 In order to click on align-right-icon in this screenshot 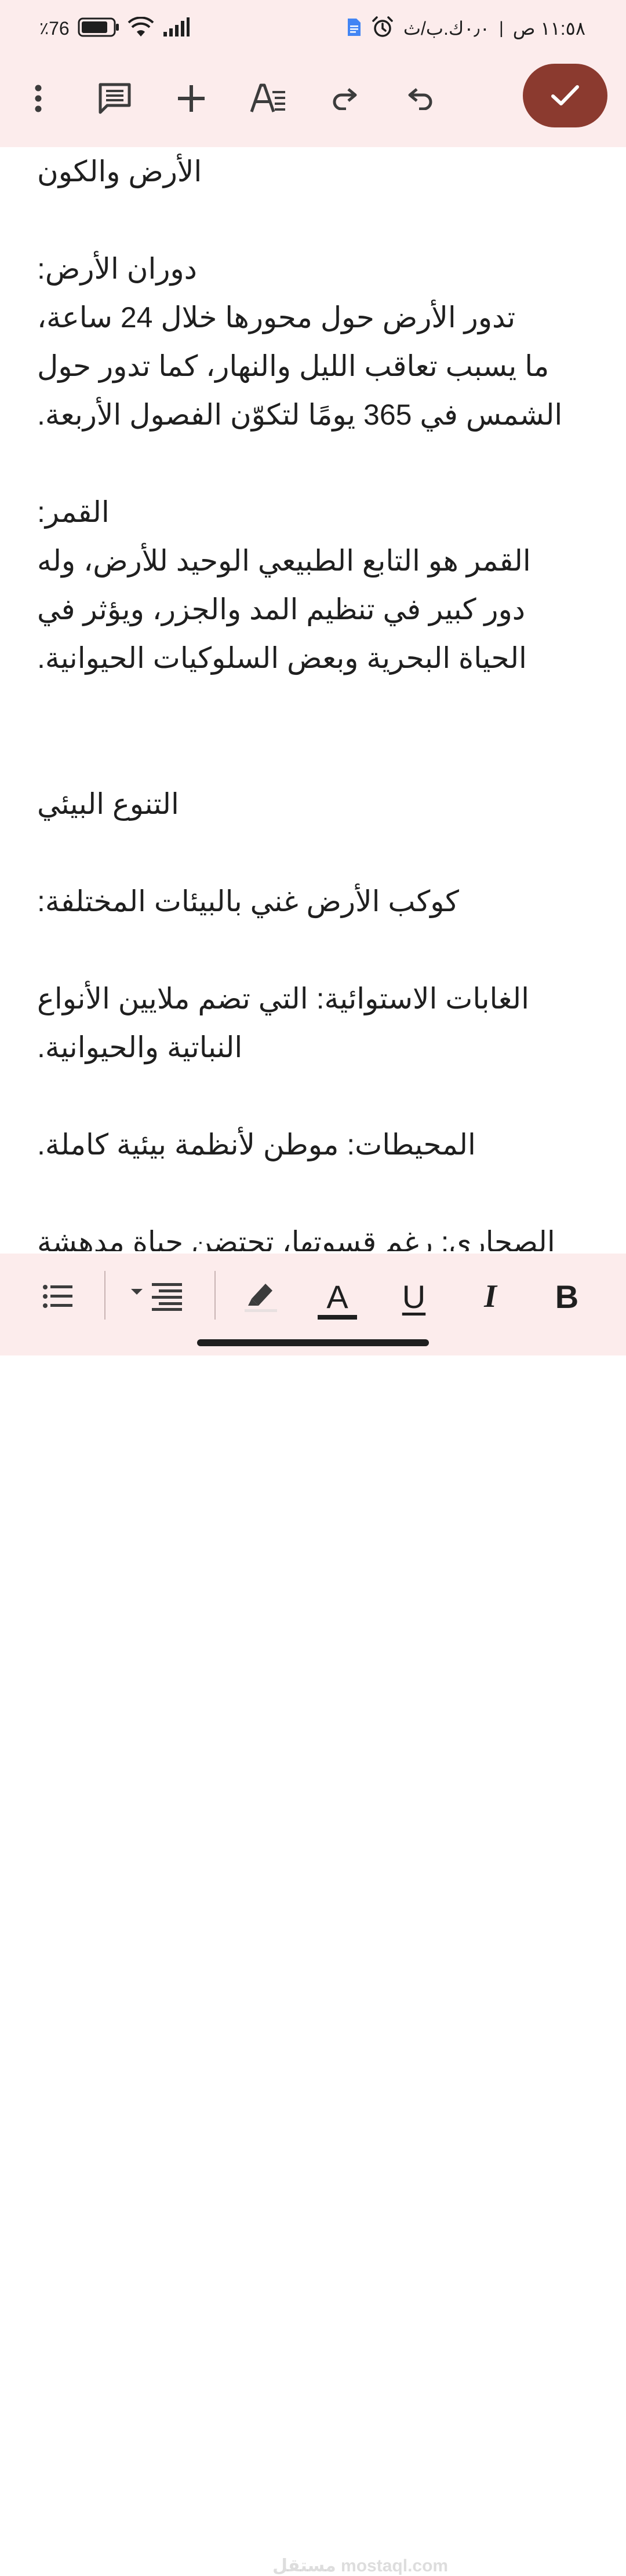, I will do `click(156, 1297)`.